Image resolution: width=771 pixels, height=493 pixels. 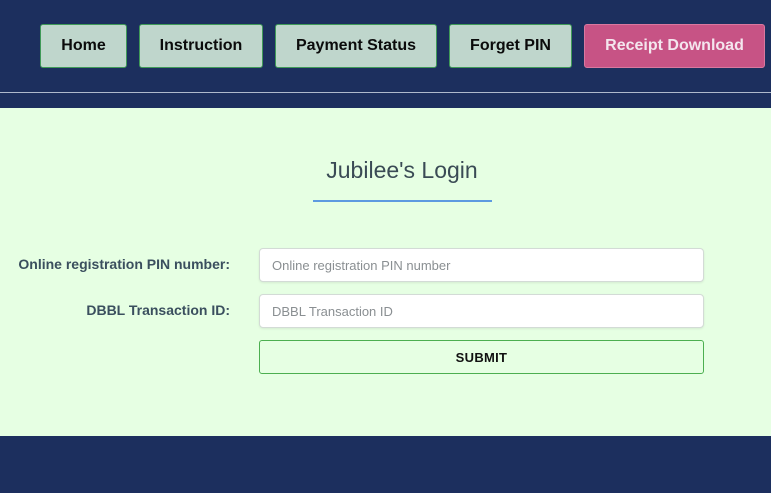 What do you see at coordinates (481, 357) in the screenshot?
I see `submit-button: SUBMIT` at bounding box center [481, 357].